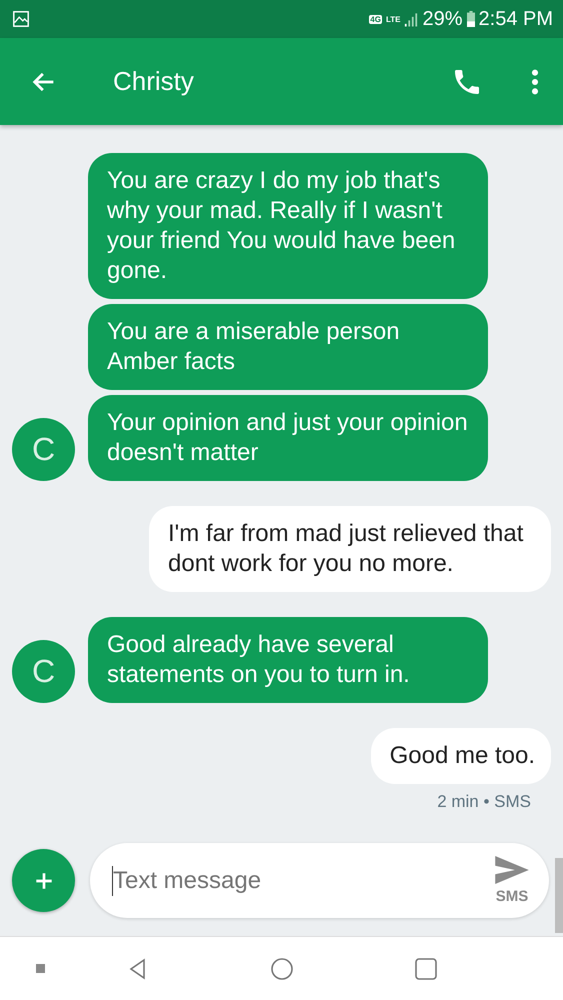 The width and height of the screenshot is (563, 1000). I want to click on lte-label: LTE, so click(393, 19).